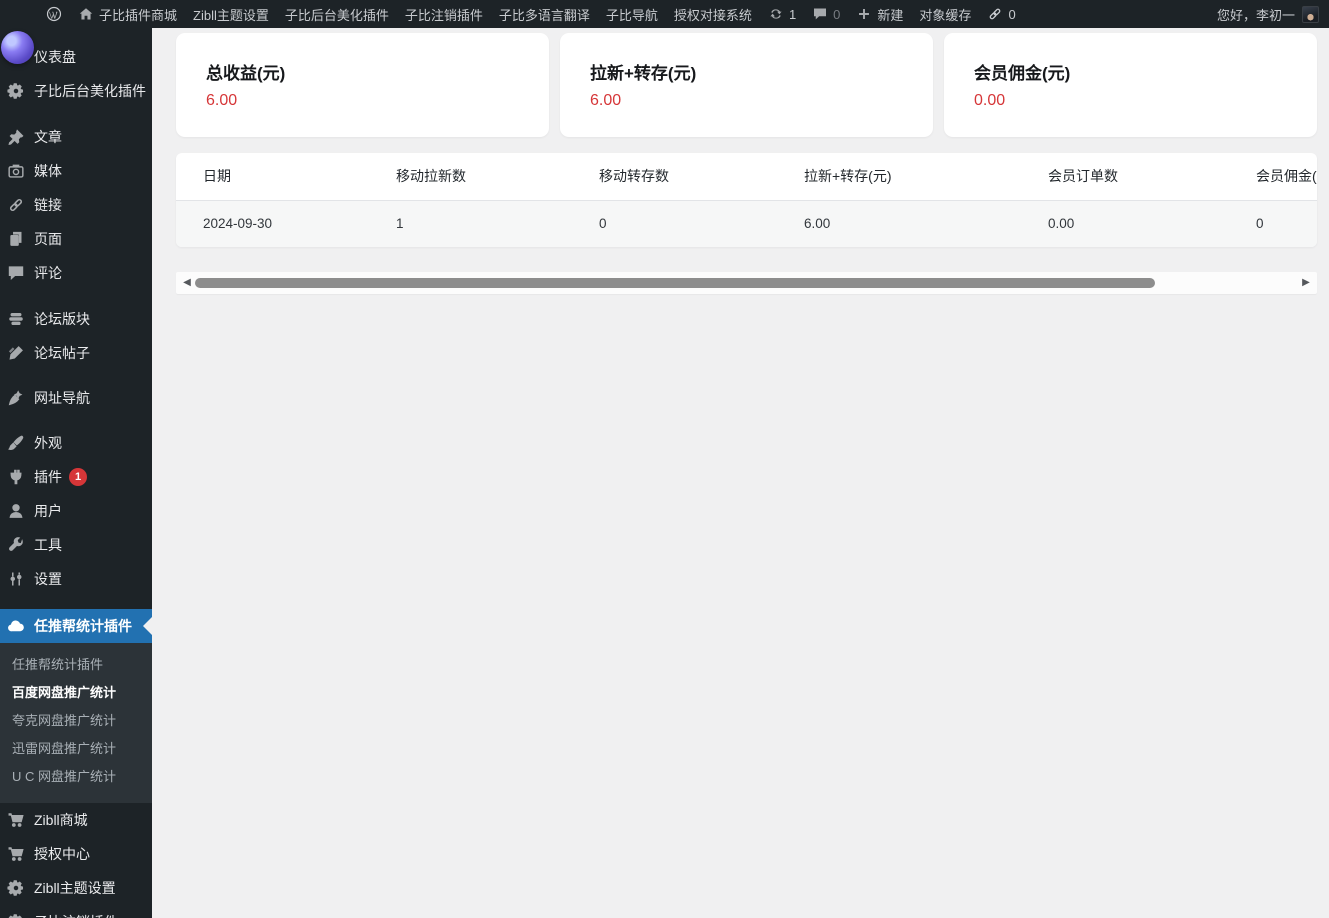 The width and height of the screenshot is (1329, 918). Describe the element at coordinates (76, 137) in the screenshot. I see `sidebar-item-posts: 文章` at that location.